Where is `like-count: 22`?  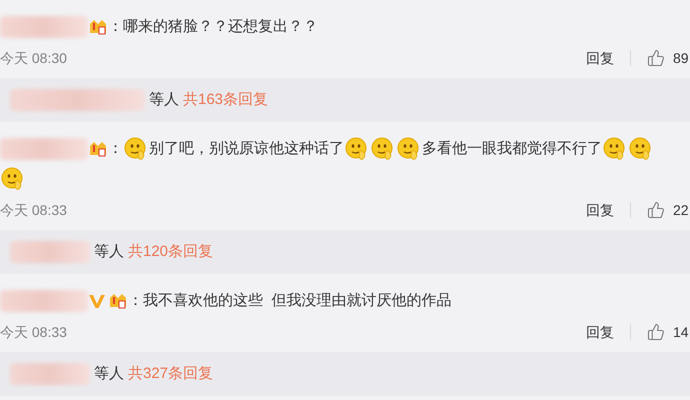 like-count: 22 is located at coordinates (681, 210).